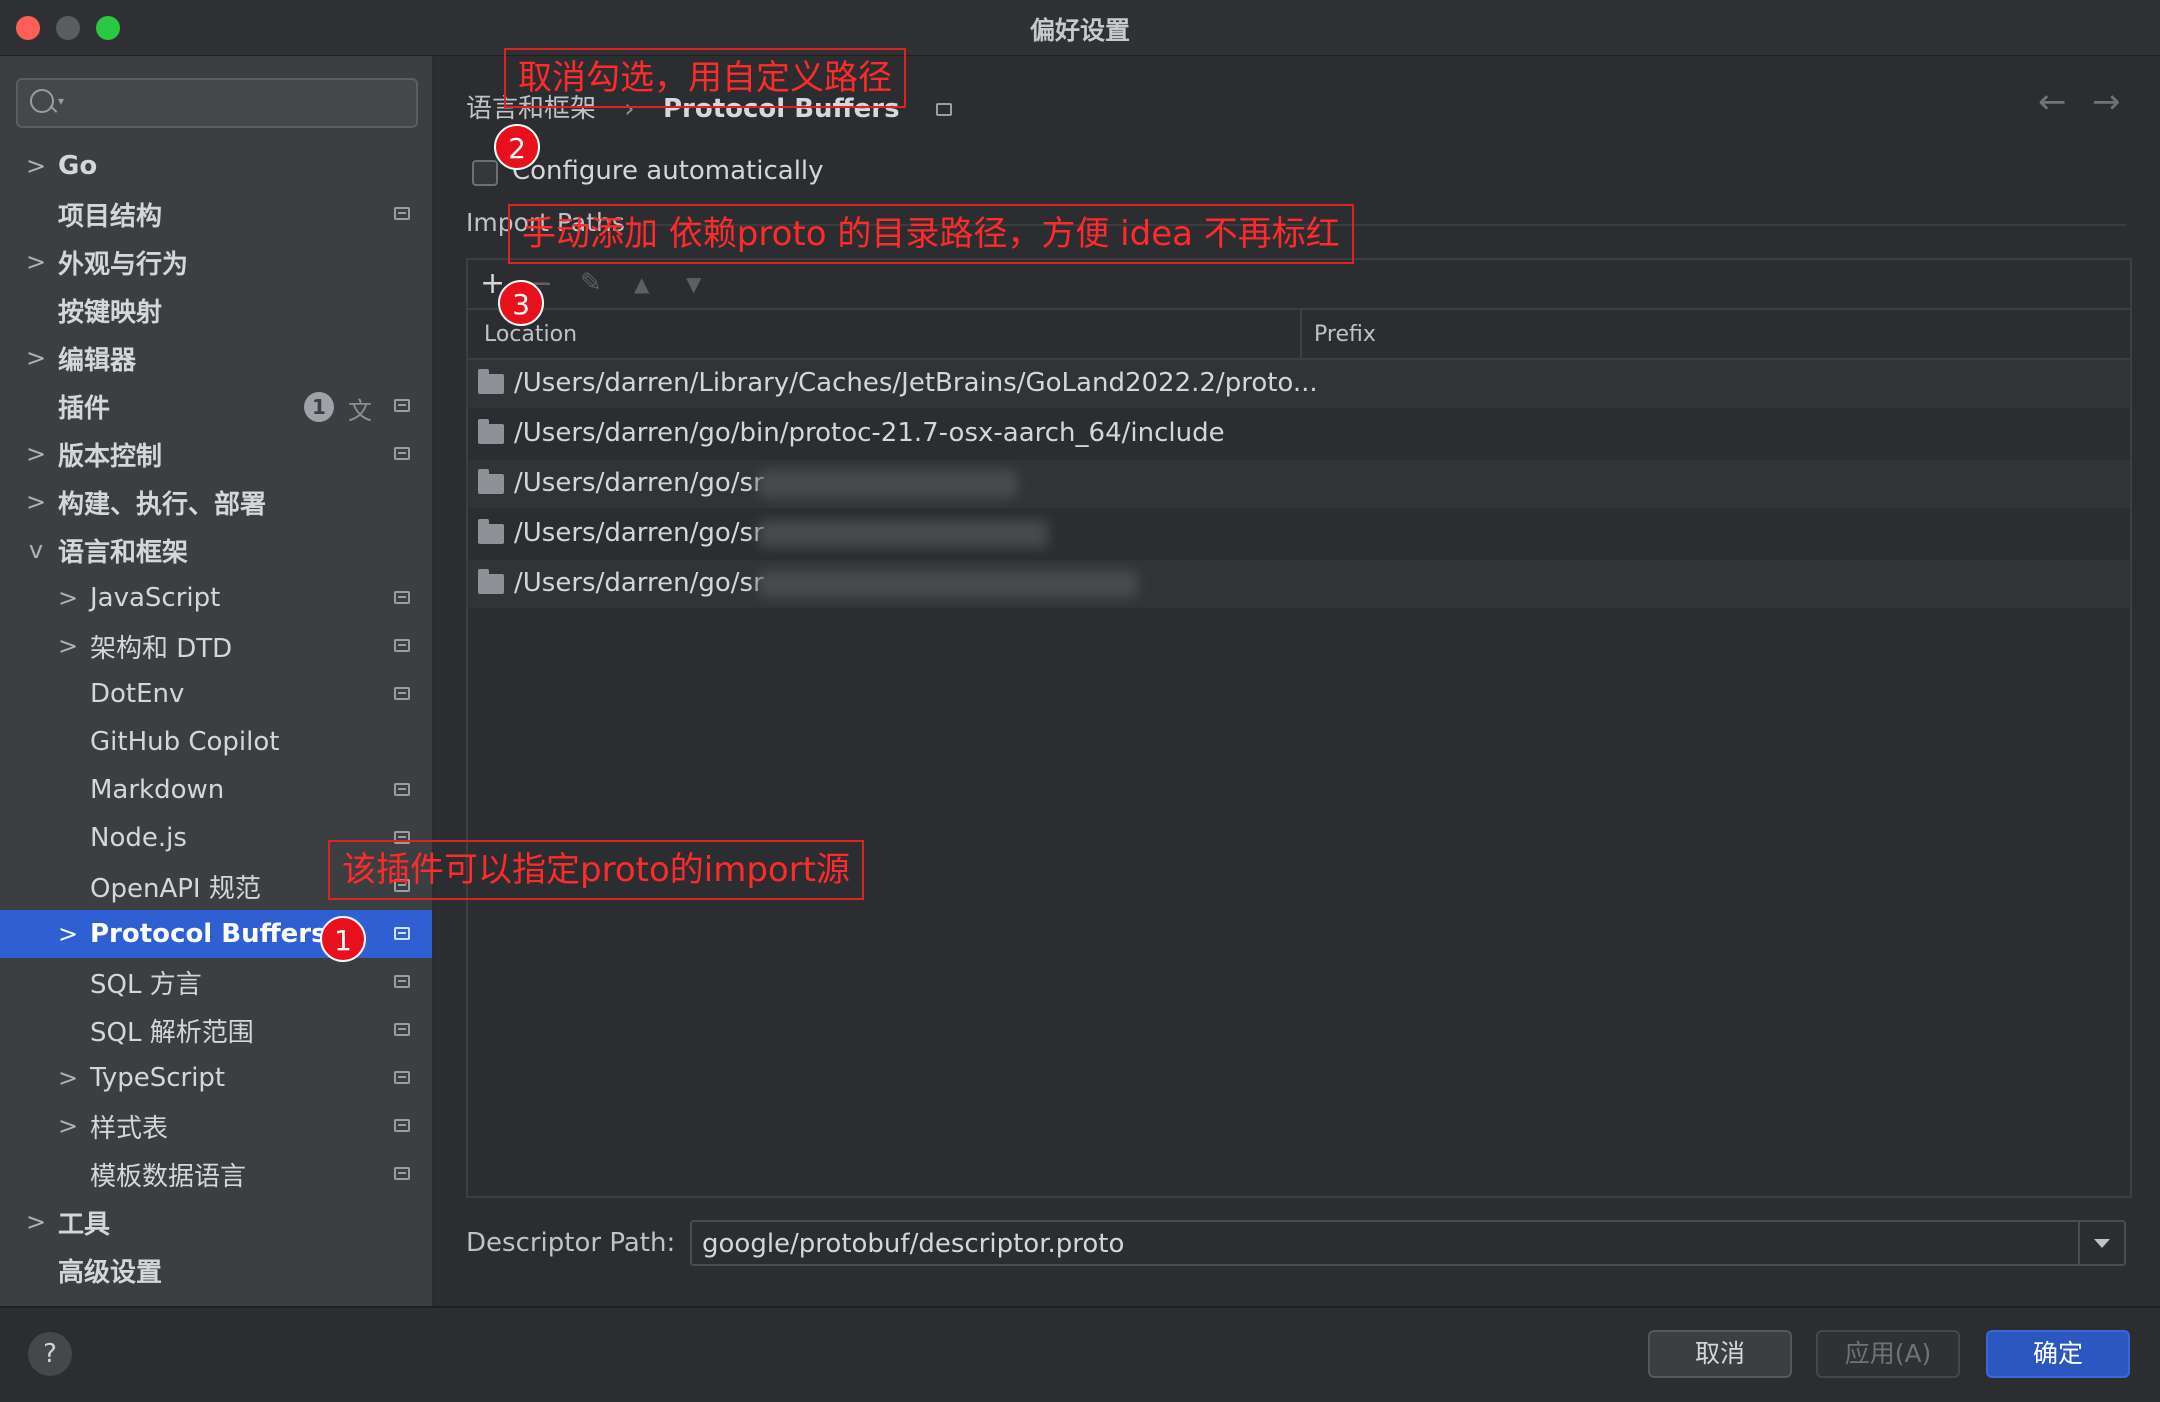  What do you see at coordinates (1080, 28) in the screenshot?
I see `title-bar: 偏好设置` at bounding box center [1080, 28].